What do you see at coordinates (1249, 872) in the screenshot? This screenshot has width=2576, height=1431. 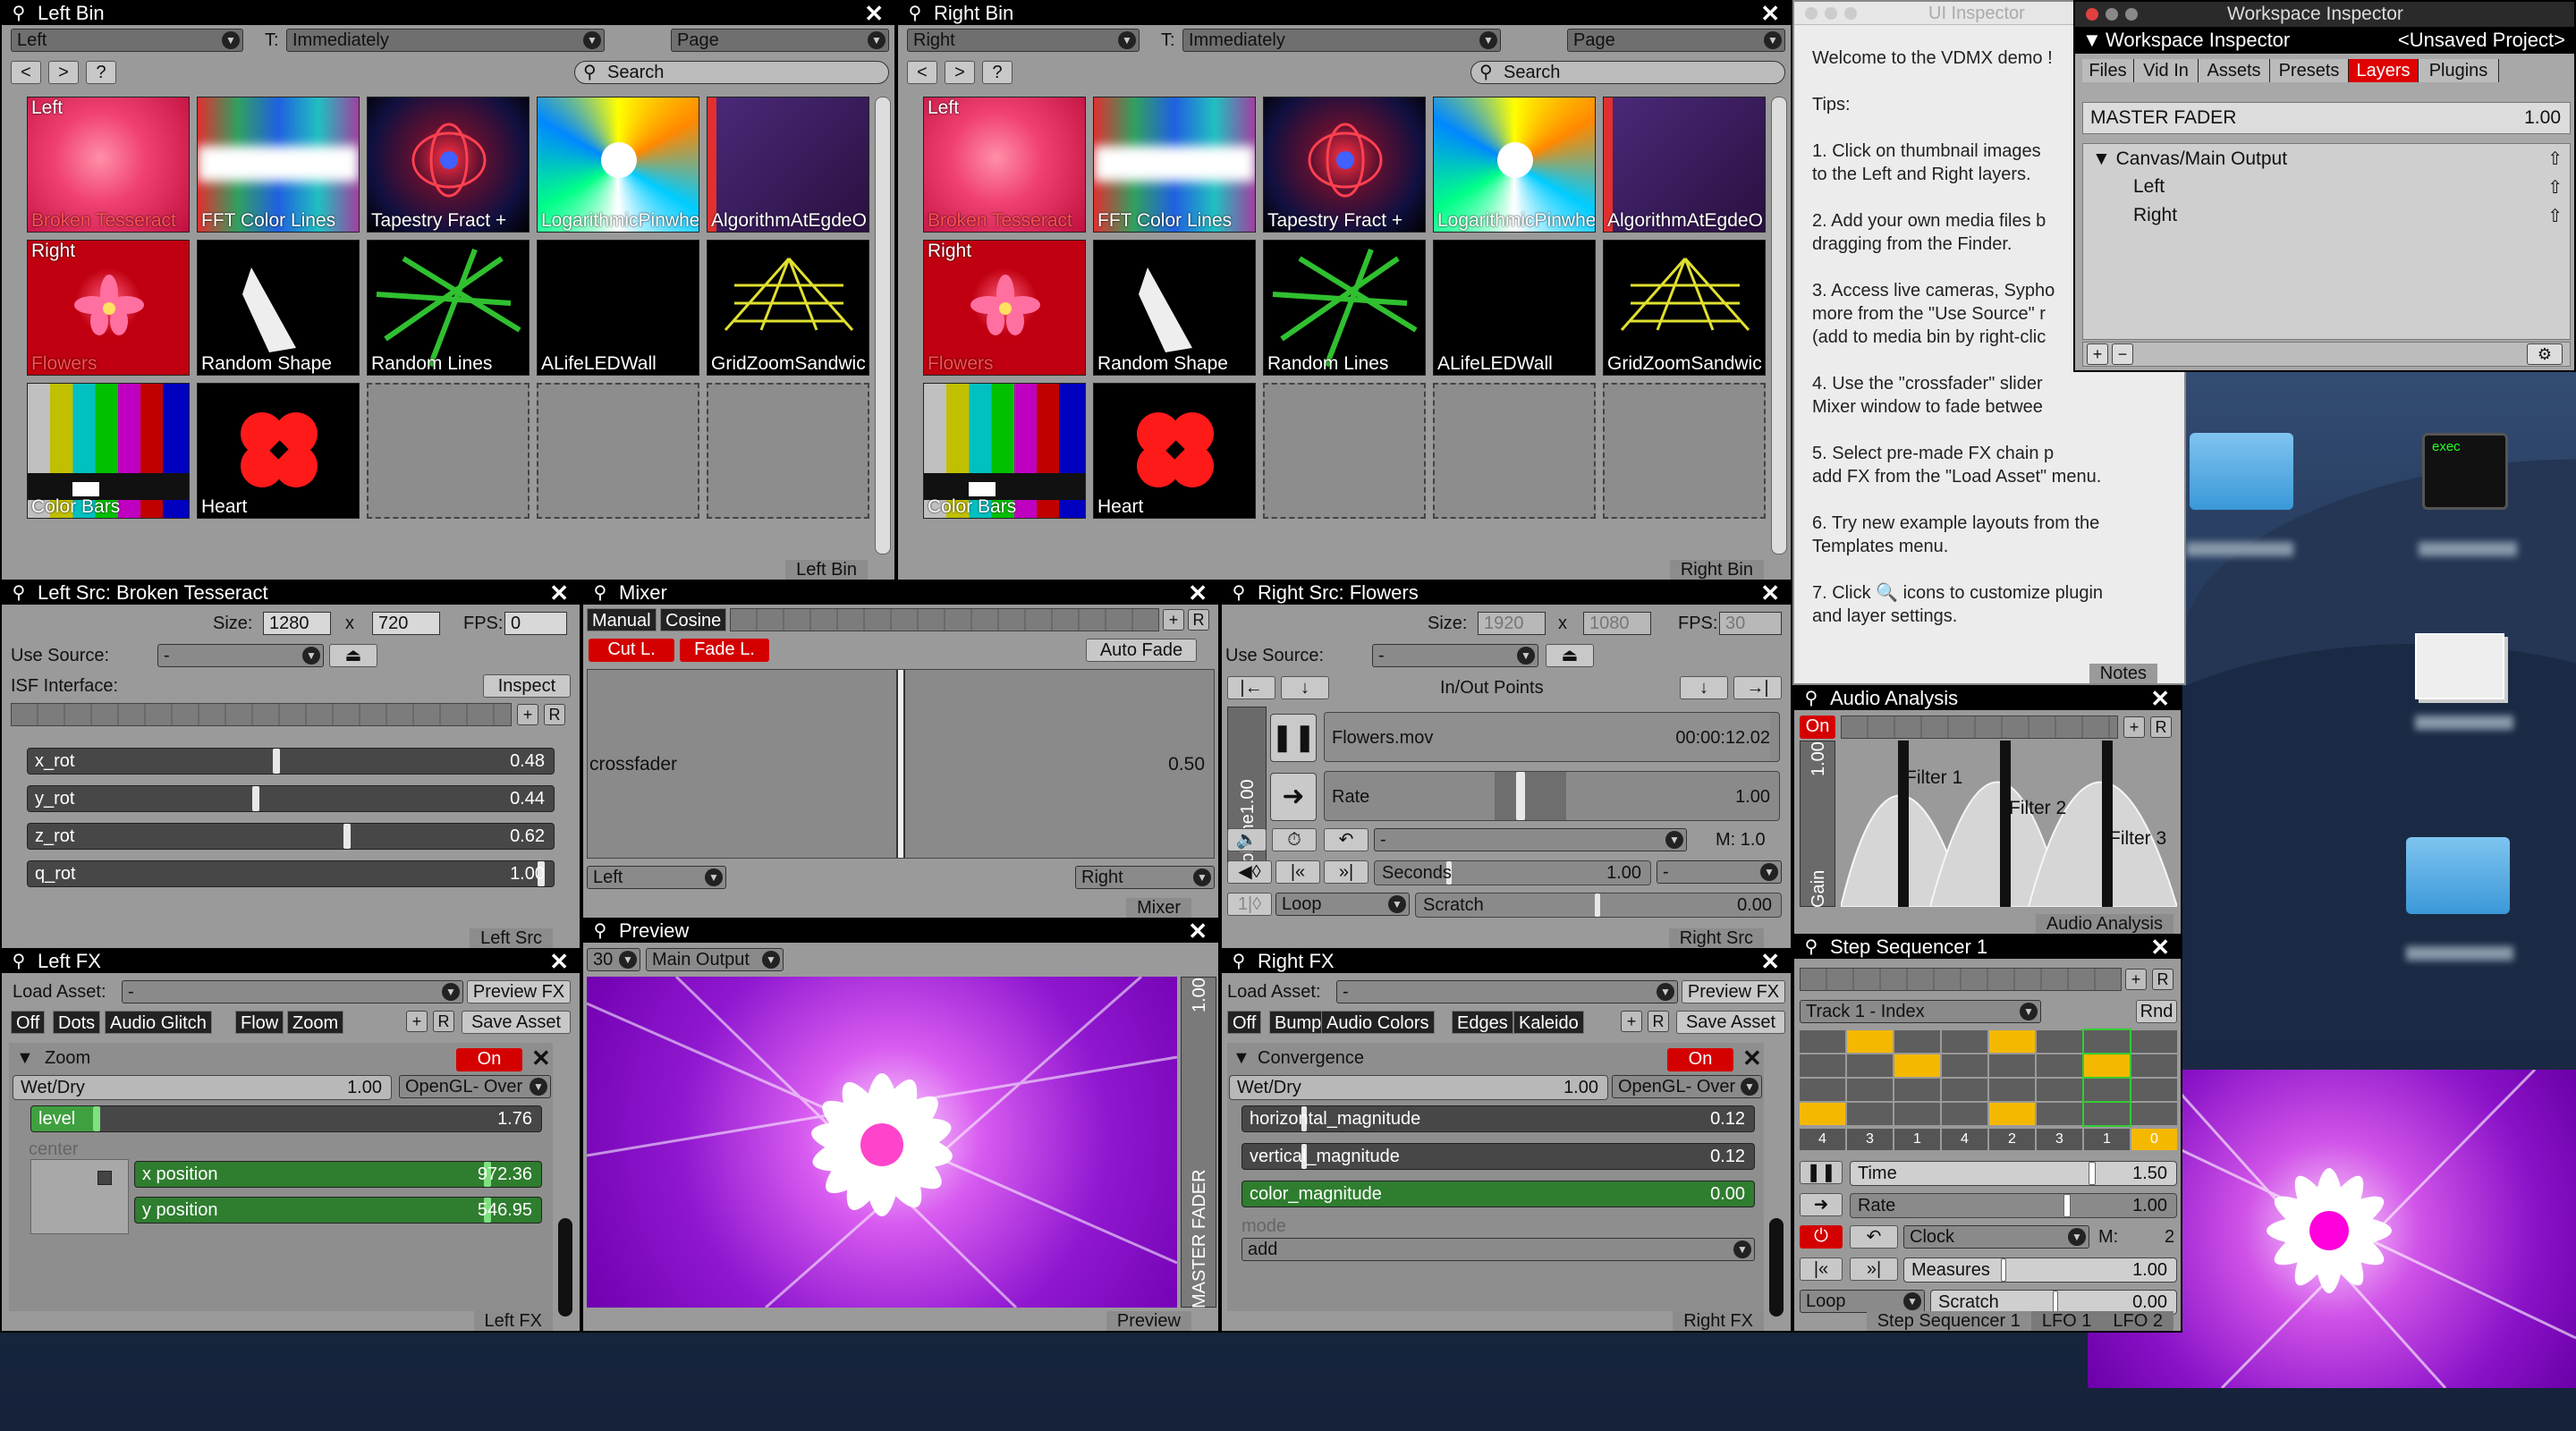 I see `step-back-icon: ◀◊` at bounding box center [1249, 872].